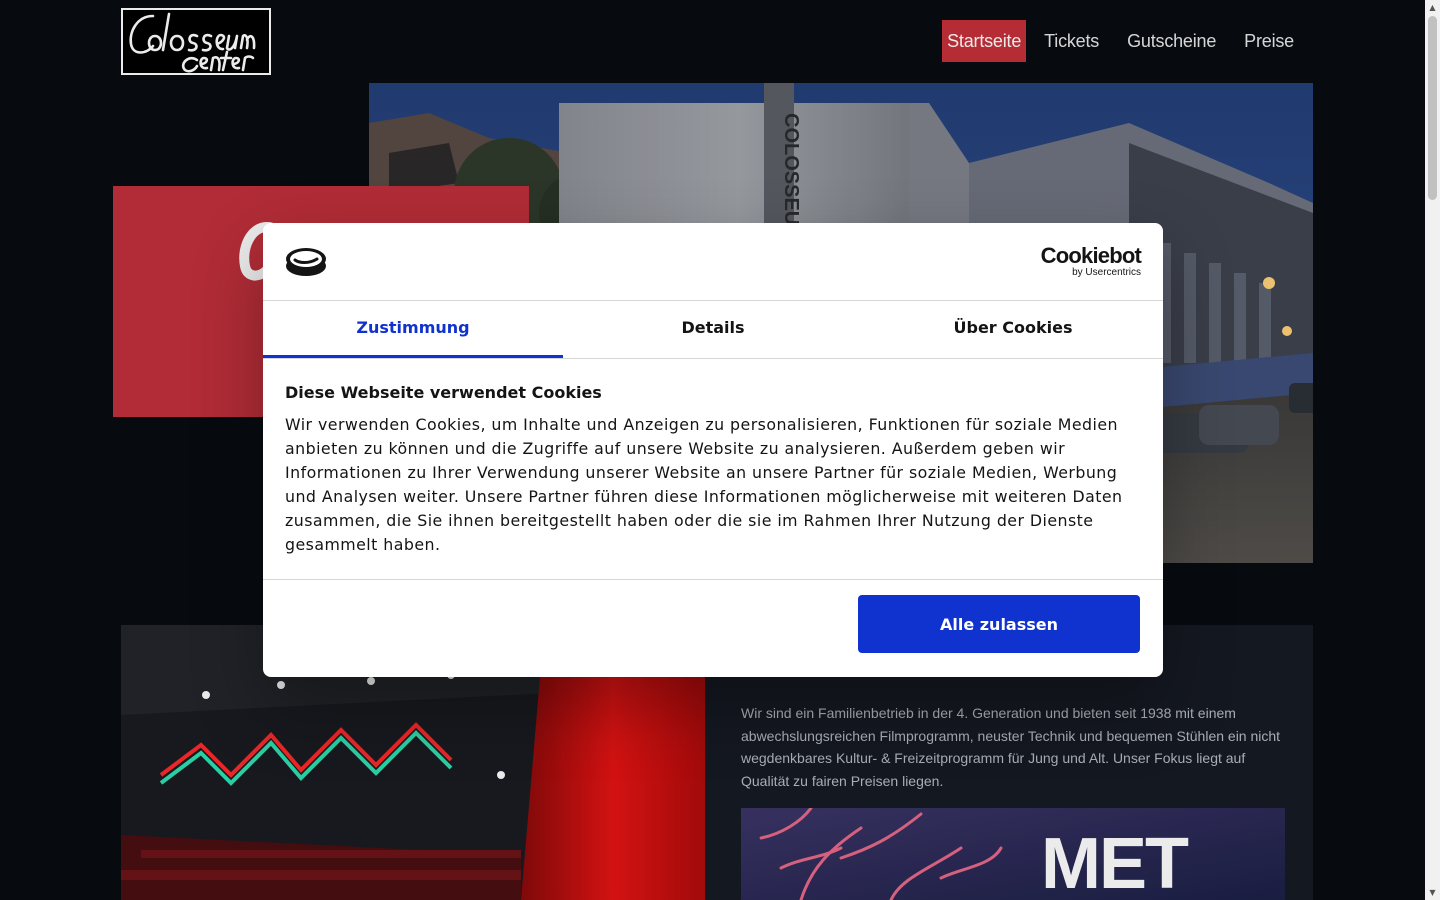 This screenshot has height=900, width=1440. I want to click on cookiebot-logo: Cookiebot by Usercentrics, so click(1091, 260).